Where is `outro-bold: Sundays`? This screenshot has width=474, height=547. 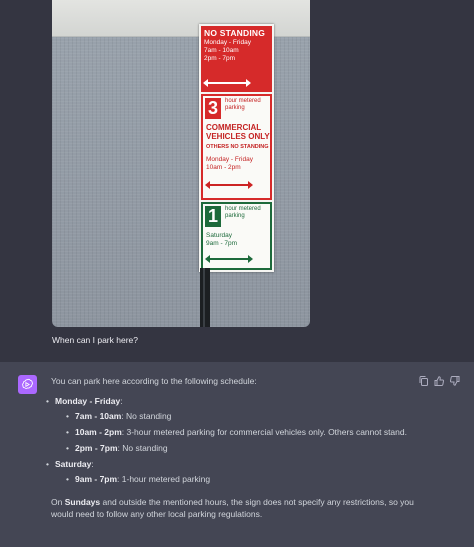 outro-bold: Sundays is located at coordinates (82, 502).